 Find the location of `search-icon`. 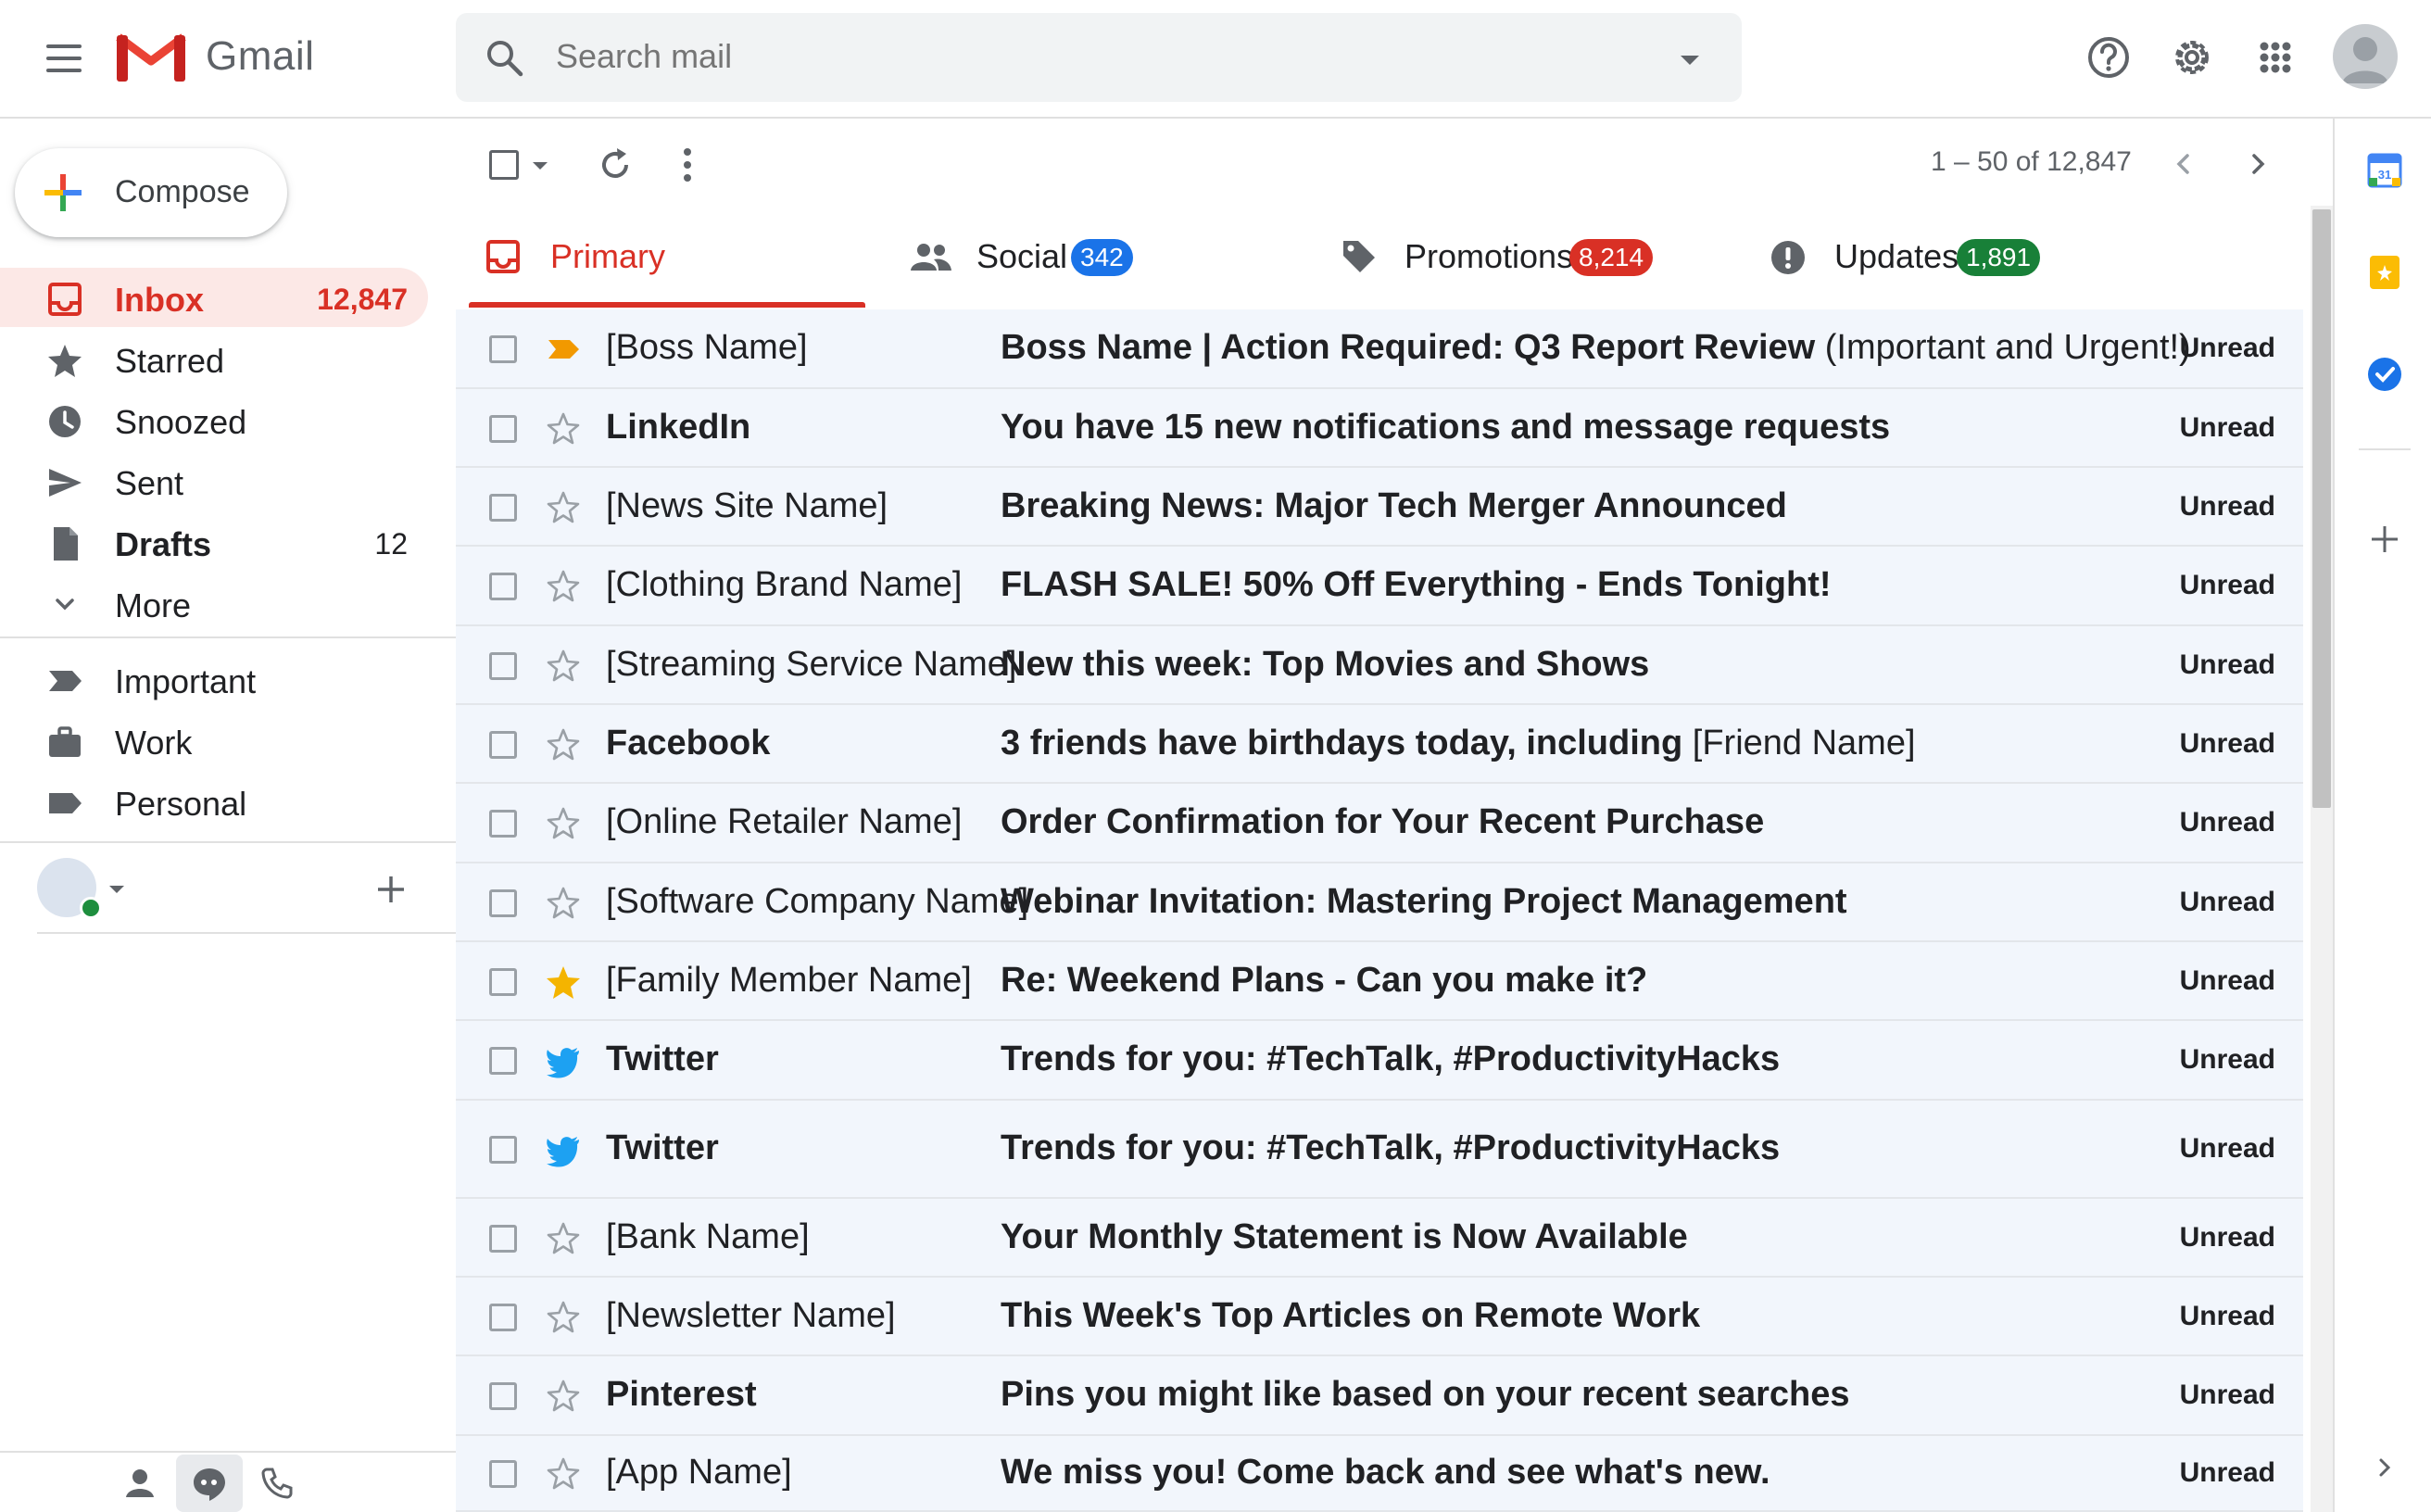

search-icon is located at coordinates (504, 57).